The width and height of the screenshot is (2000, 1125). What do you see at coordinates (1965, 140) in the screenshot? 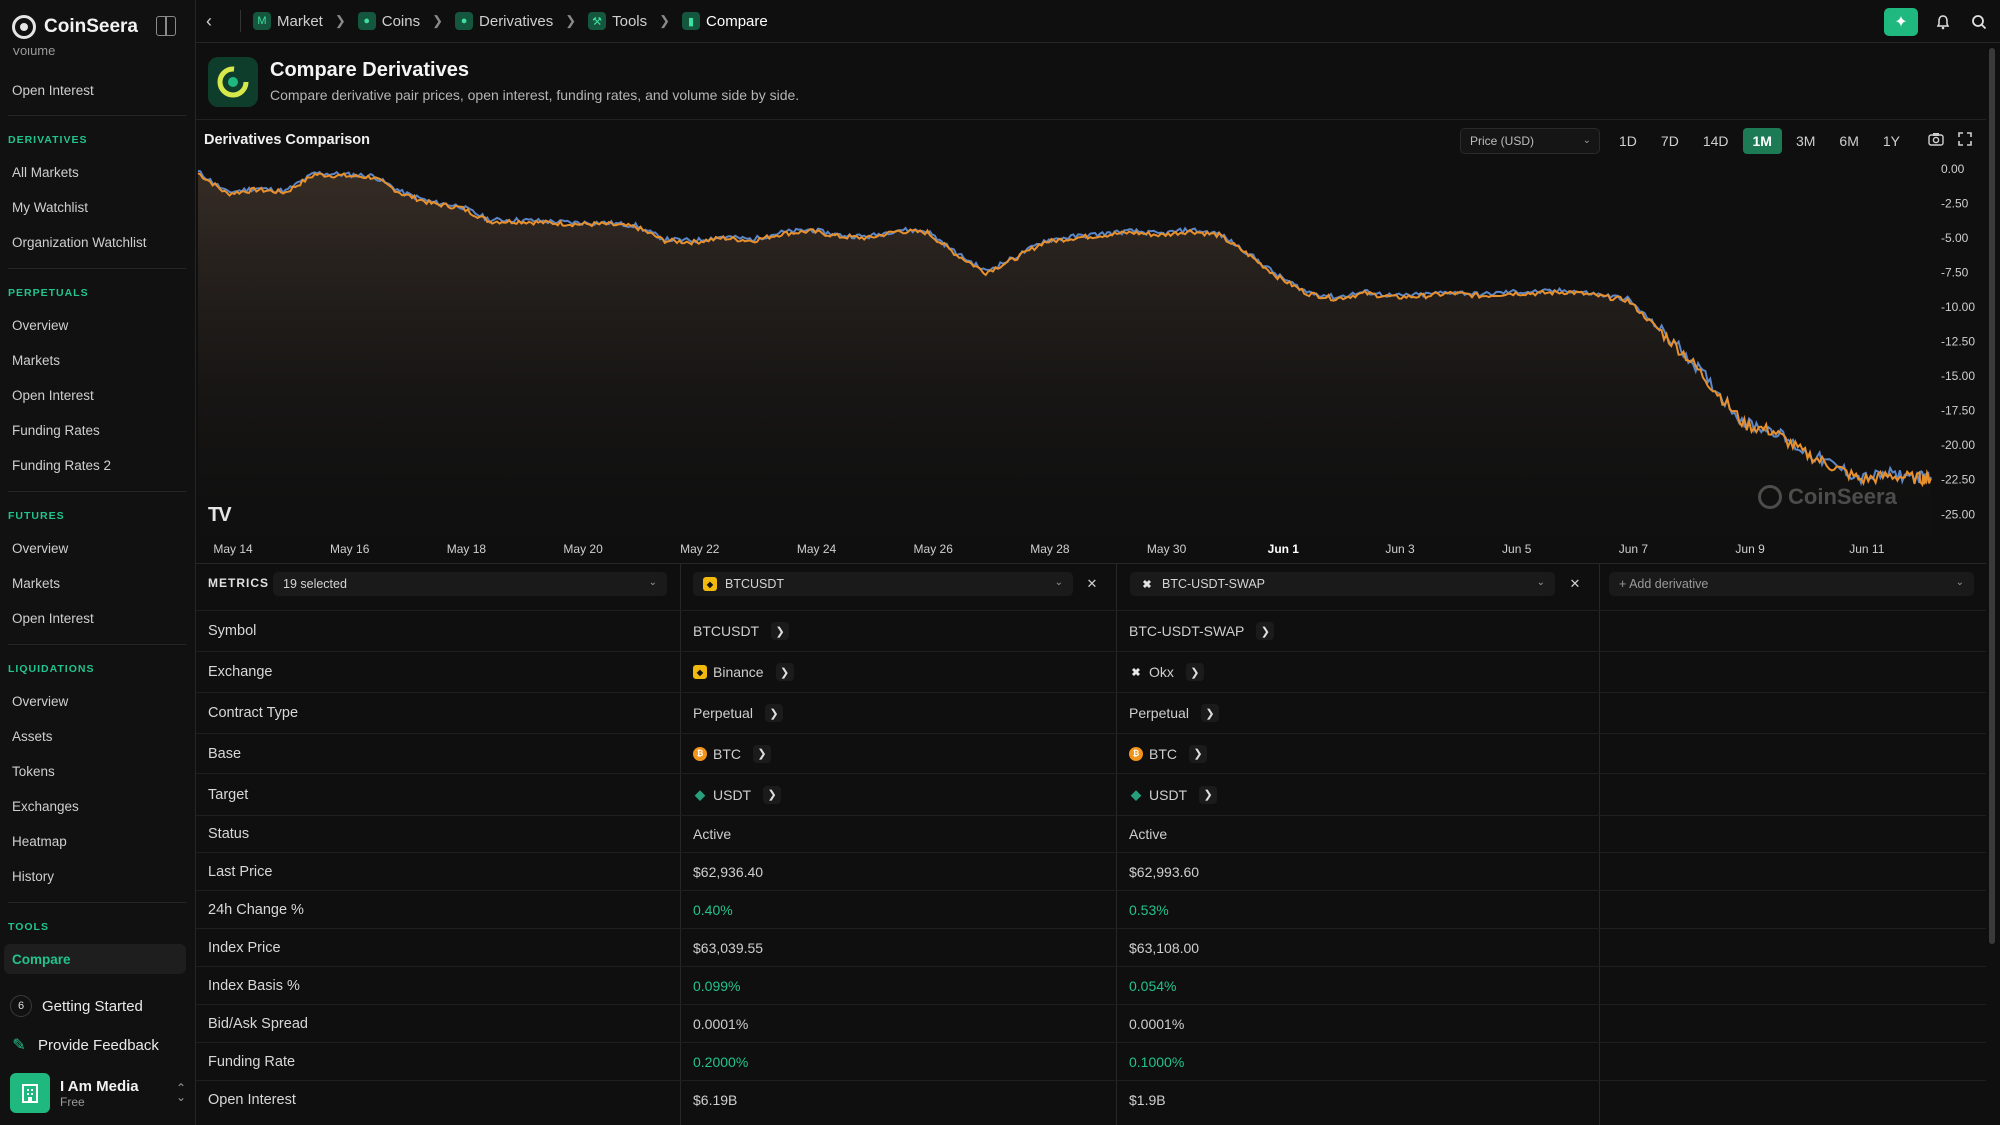
I see `fullscreen-icon` at bounding box center [1965, 140].